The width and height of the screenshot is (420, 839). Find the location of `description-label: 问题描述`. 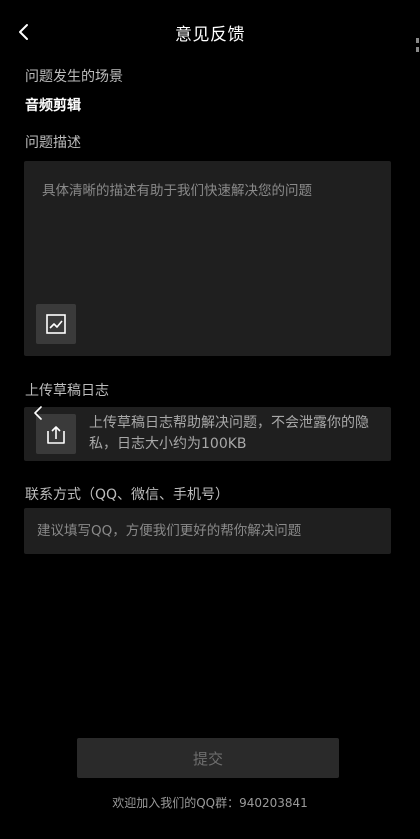

description-label: 问题描述 is located at coordinates (53, 143).